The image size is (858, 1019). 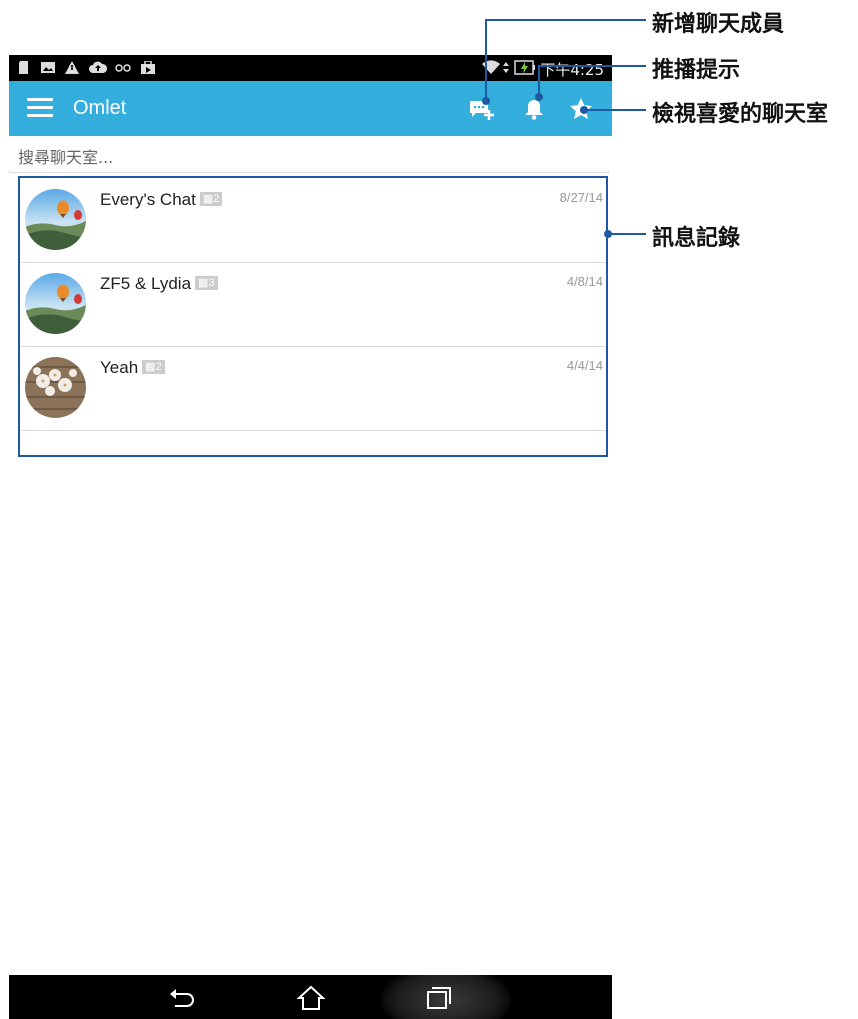 I want to click on recent-apps-icon, so click(x=439, y=998).